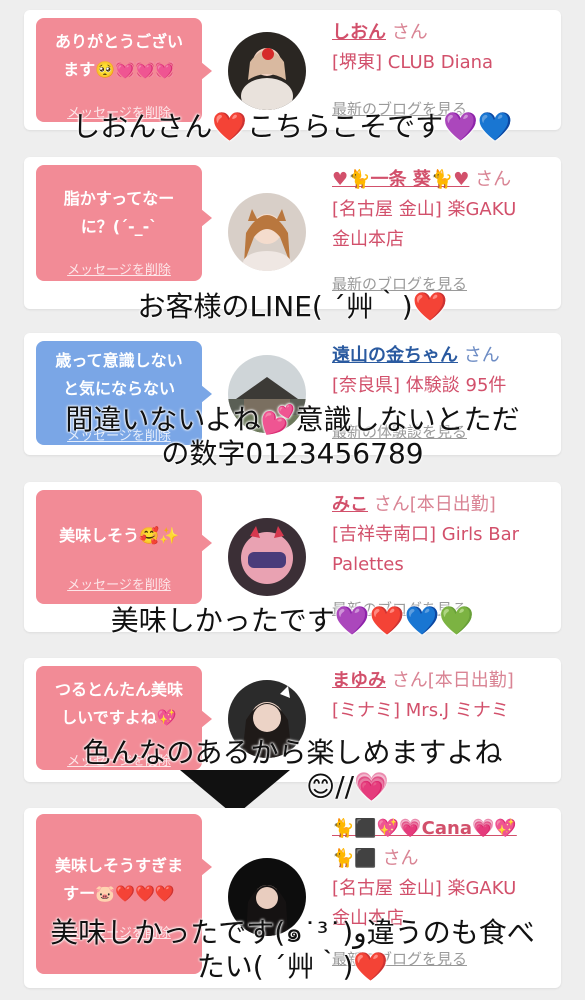 The width and height of the screenshot is (585, 1000). Describe the element at coordinates (442, 240) in the screenshot. I see `shop-link-line2: 金山本店` at that location.